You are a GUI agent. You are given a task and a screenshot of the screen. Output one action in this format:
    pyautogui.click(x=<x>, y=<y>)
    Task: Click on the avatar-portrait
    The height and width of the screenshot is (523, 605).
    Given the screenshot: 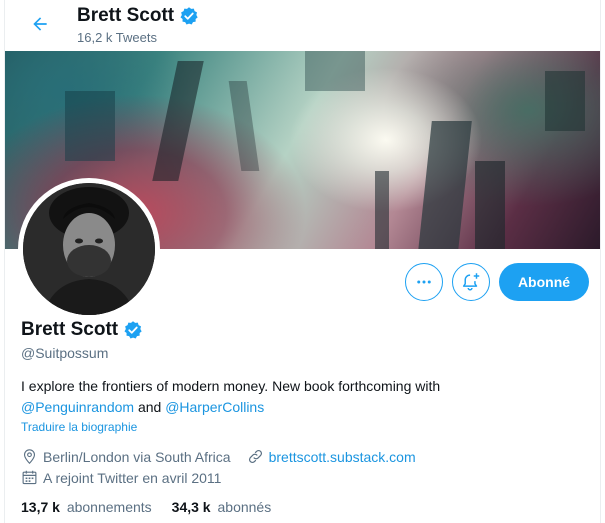 What is the action you would take?
    pyautogui.click(x=89, y=249)
    